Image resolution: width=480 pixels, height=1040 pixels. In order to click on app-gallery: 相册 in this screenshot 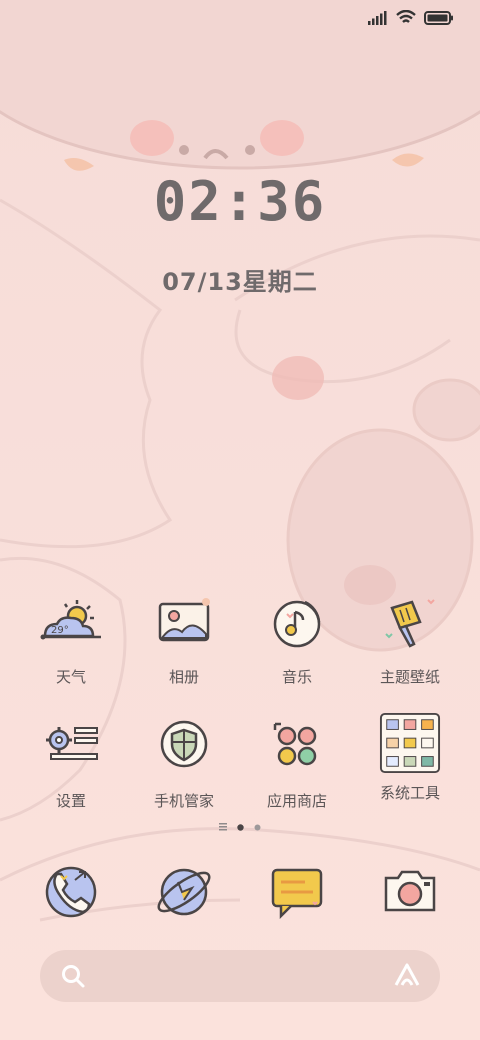, I will do `click(184, 640)`.